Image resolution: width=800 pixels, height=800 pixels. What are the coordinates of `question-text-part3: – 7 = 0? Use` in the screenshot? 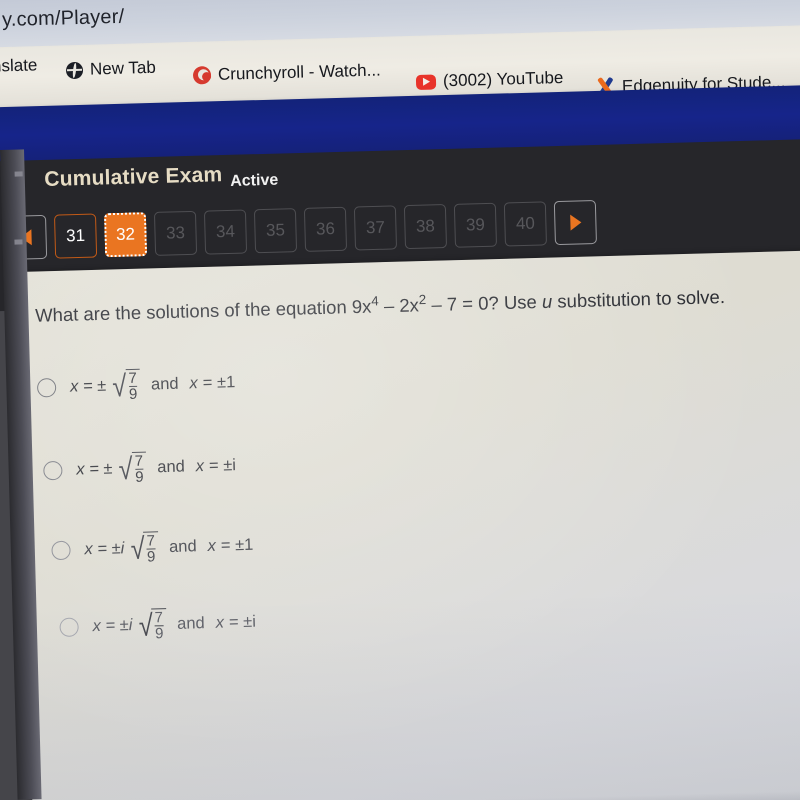 It's located at (484, 303).